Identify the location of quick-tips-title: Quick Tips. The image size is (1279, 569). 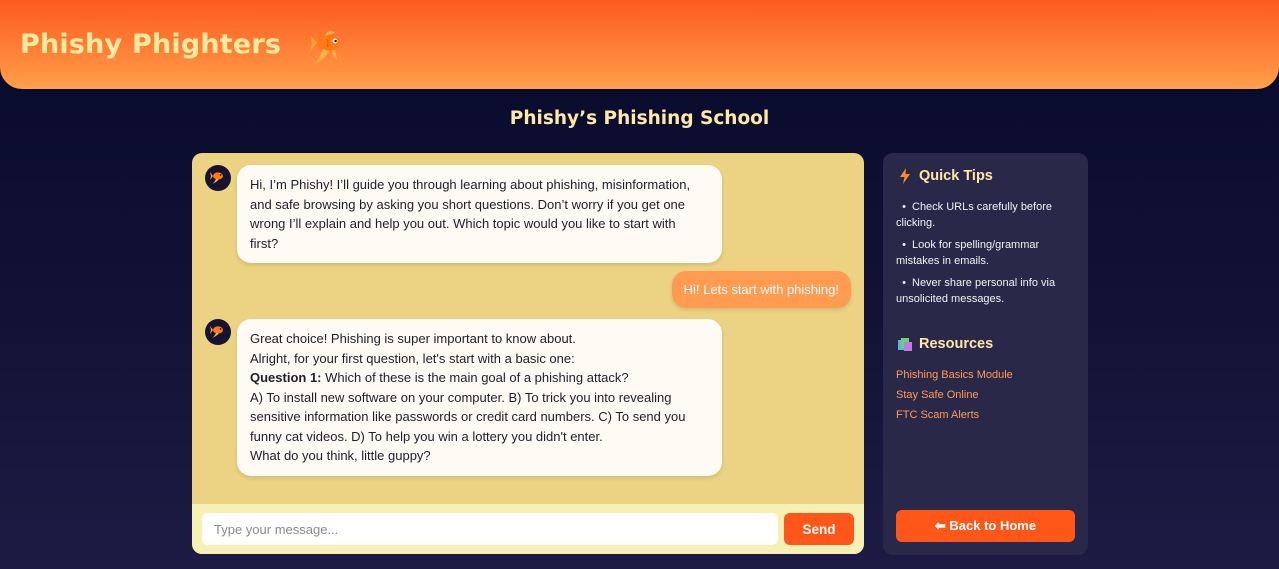
(956, 176).